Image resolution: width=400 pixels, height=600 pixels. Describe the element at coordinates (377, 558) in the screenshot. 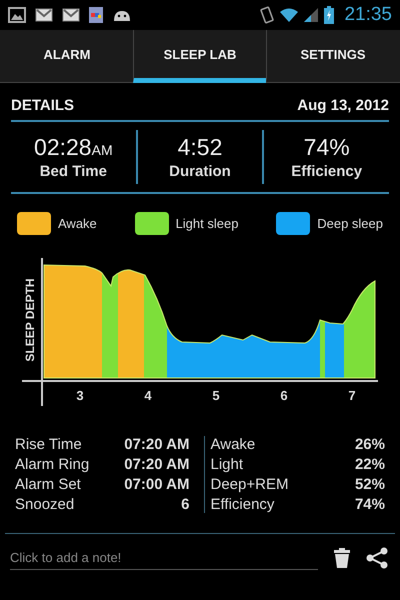

I see `share-icon` at that location.